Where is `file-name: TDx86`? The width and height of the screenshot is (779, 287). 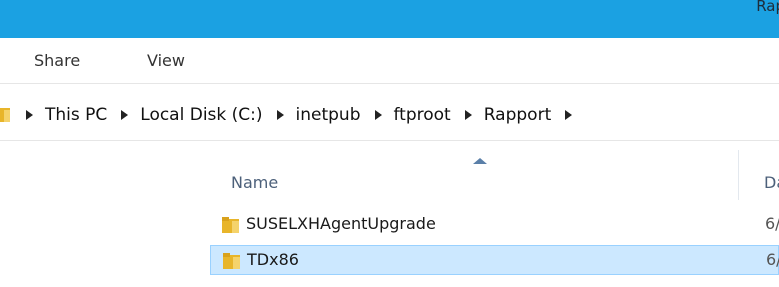
file-name: TDx86 is located at coordinates (273, 259).